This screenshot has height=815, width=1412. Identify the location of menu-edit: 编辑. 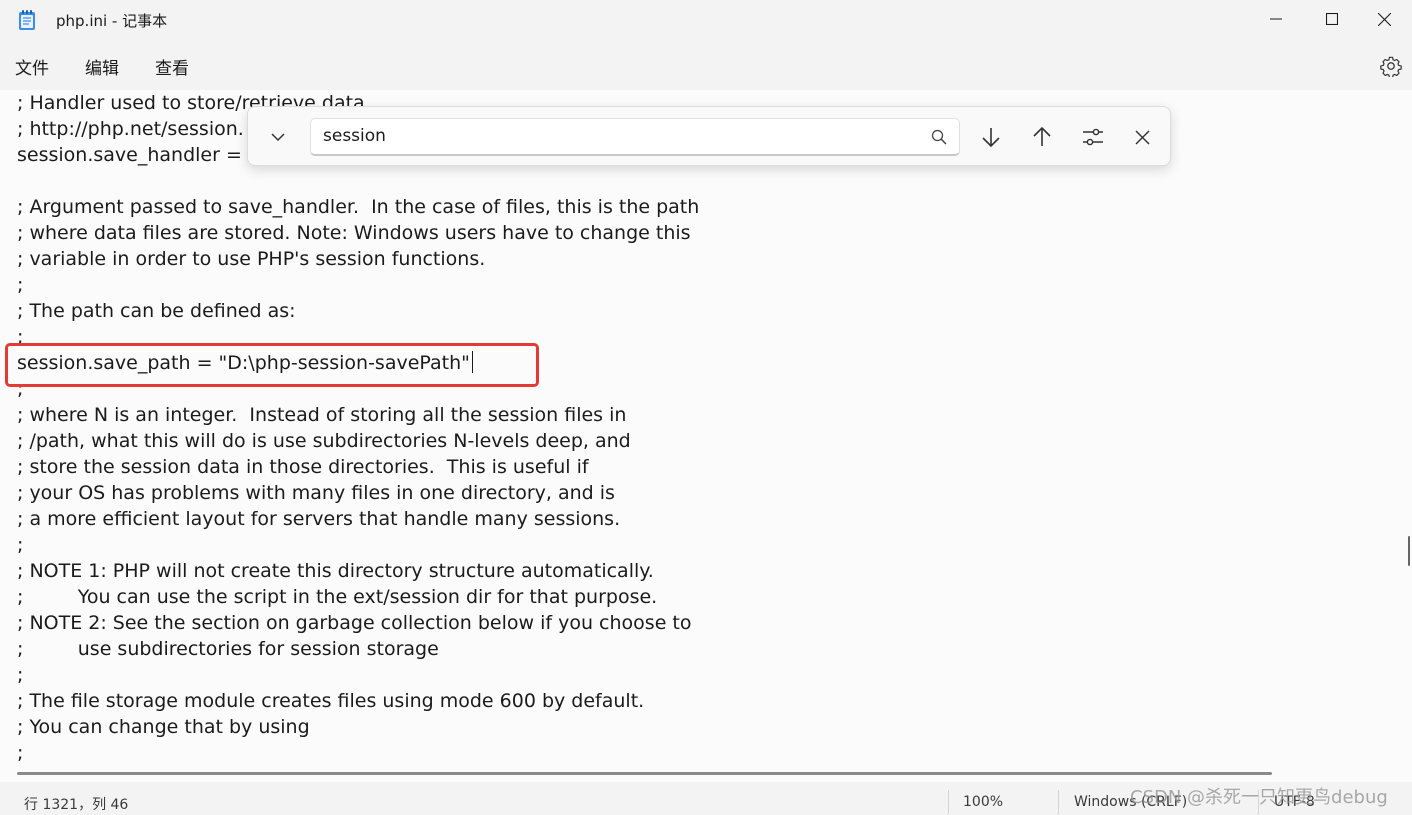
(102, 66).